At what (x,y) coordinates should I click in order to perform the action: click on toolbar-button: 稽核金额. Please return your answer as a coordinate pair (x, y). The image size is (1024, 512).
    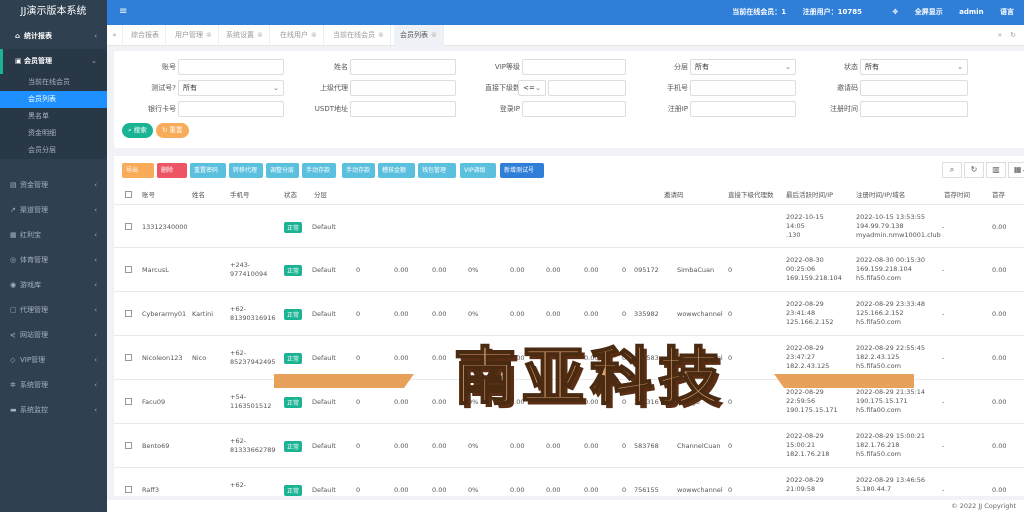
    Looking at the image, I should click on (396, 170).